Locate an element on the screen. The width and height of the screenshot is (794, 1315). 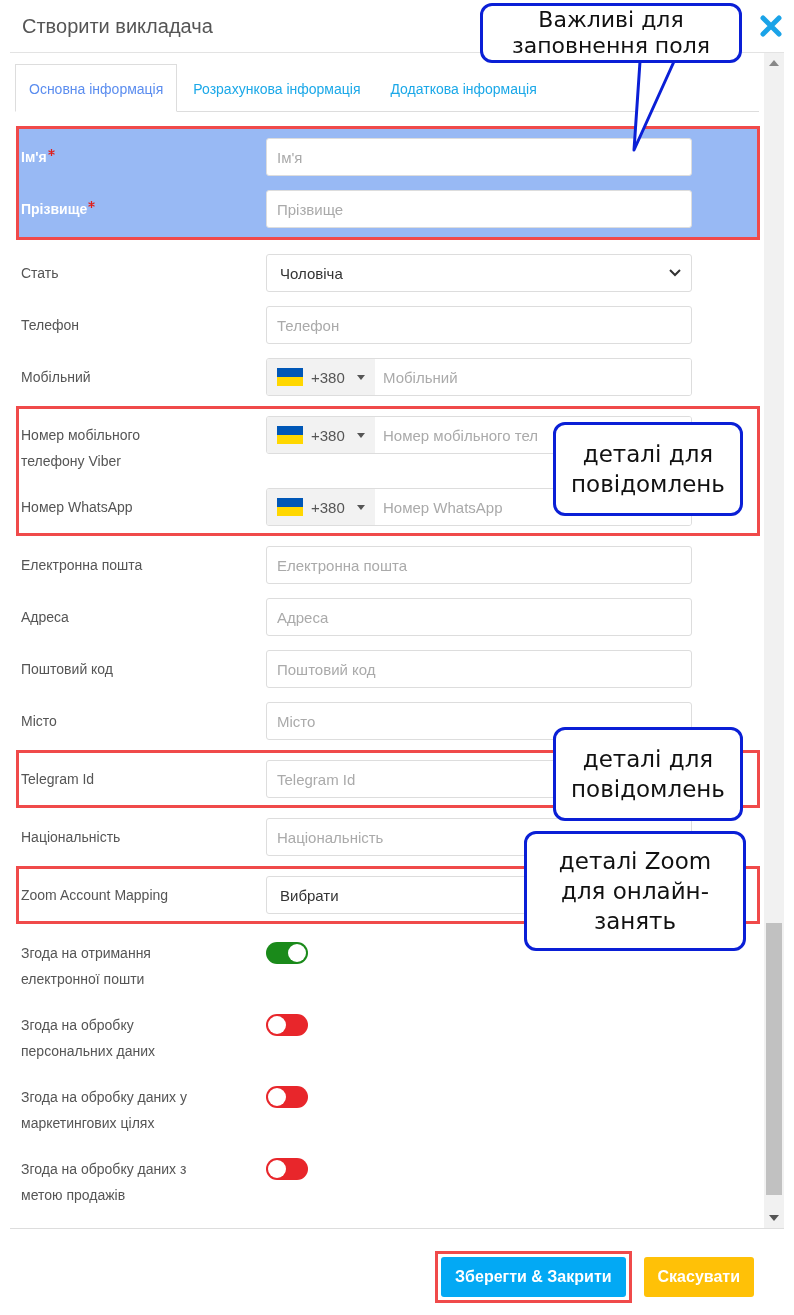
field-label: Ім'я is located at coordinates (142, 154).